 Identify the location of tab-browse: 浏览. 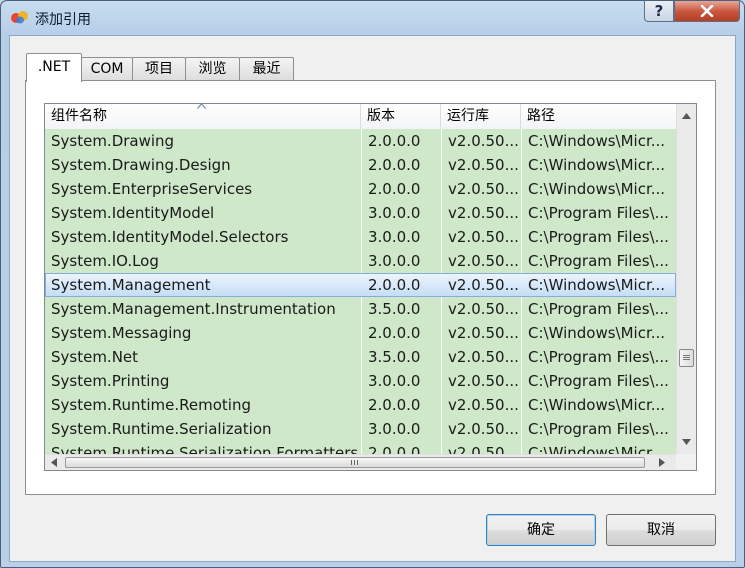
(212, 69).